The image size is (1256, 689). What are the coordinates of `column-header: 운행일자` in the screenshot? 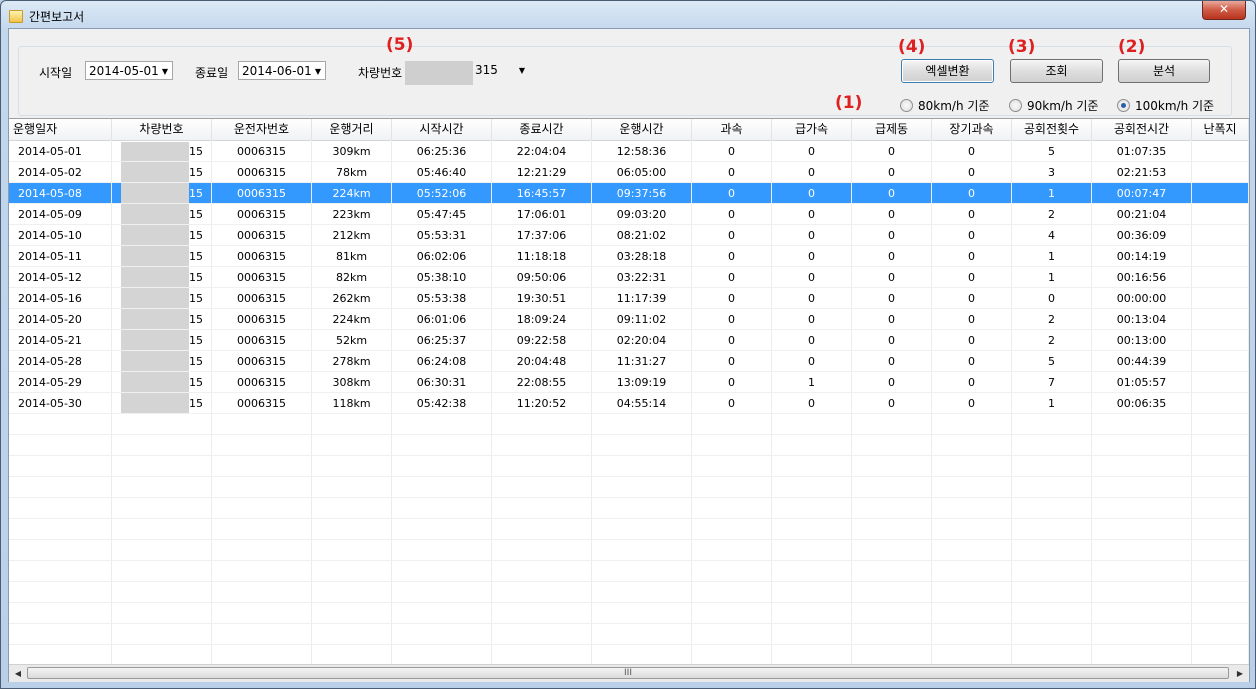 It's located at (60, 129).